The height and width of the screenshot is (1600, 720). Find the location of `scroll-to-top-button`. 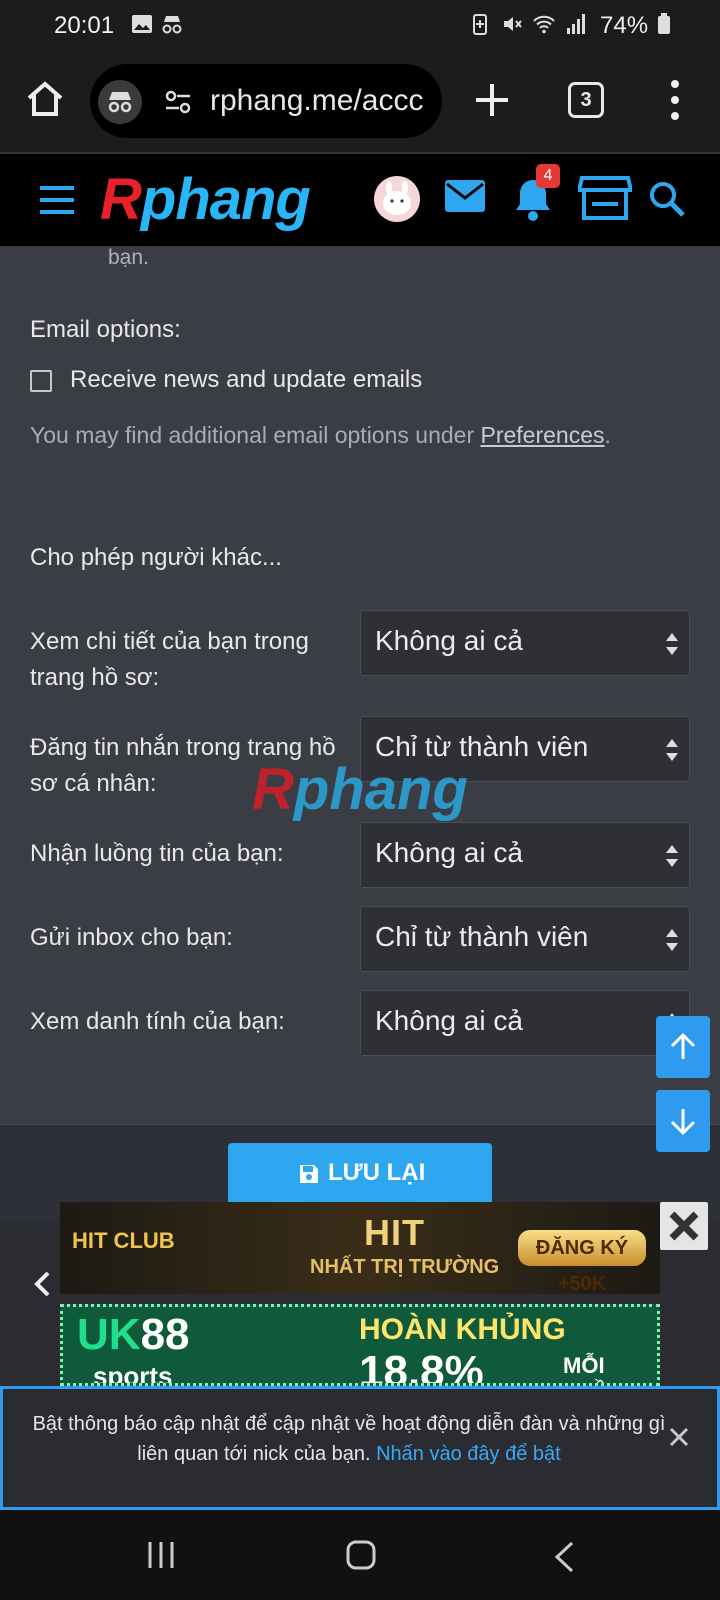

scroll-to-top-button is located at coordinates (683, 1047).